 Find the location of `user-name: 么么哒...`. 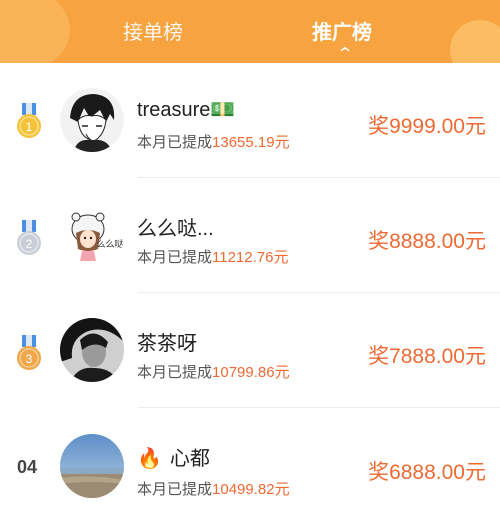

user-name: 么么哒... is located at coordinates (175, 229).